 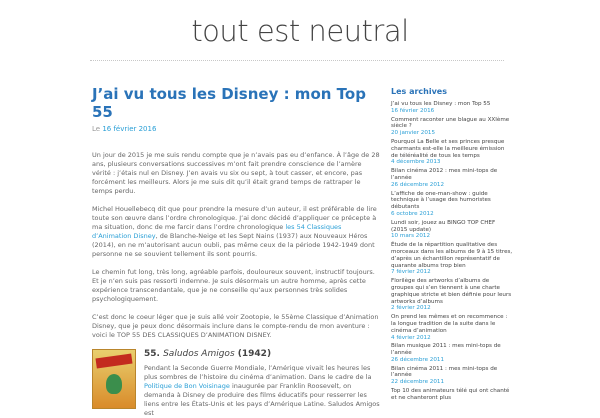 What do you see at coordinates (237, 103) in the screenshot?
I see `post-title: J’ai vu tous les Disney : mon Top 55` at bounding box center [237, 103].